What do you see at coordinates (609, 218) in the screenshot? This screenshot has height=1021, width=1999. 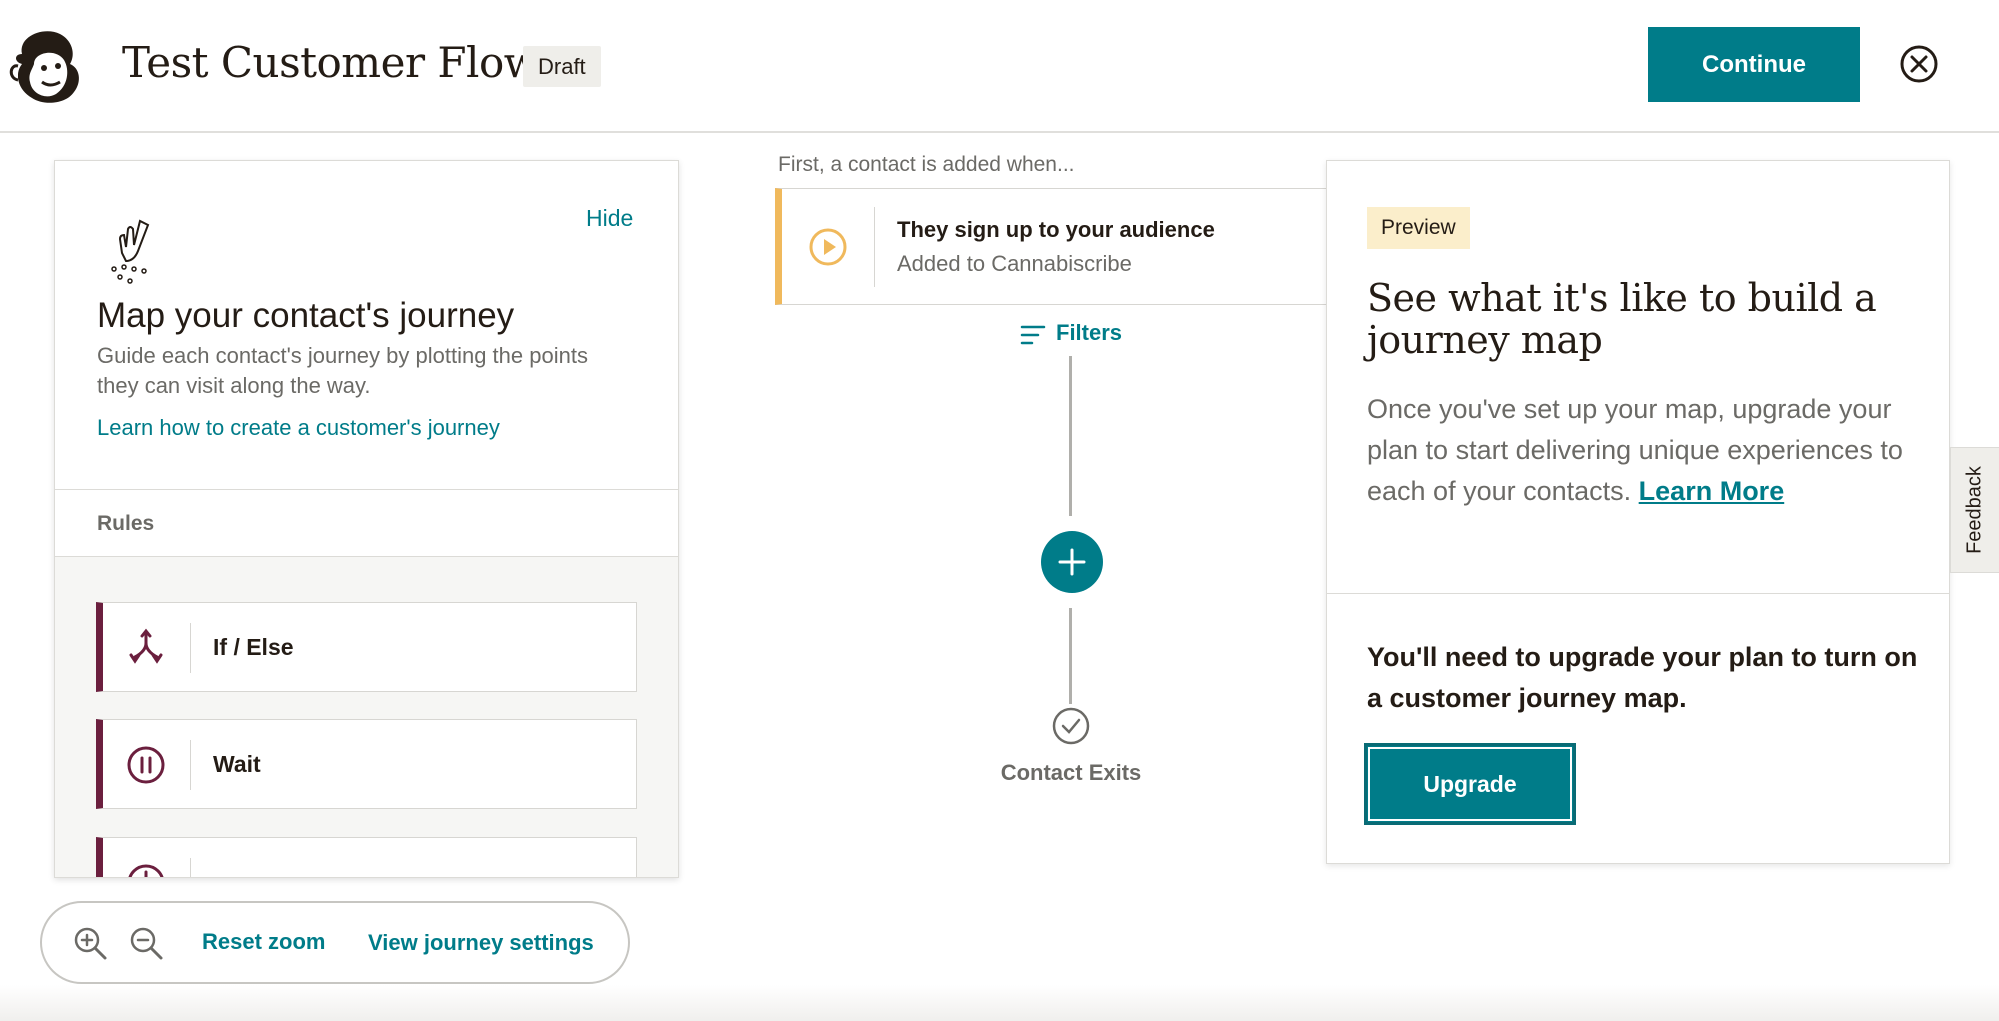 I see `hide-link: Hide` at bounding box center [609, 218].